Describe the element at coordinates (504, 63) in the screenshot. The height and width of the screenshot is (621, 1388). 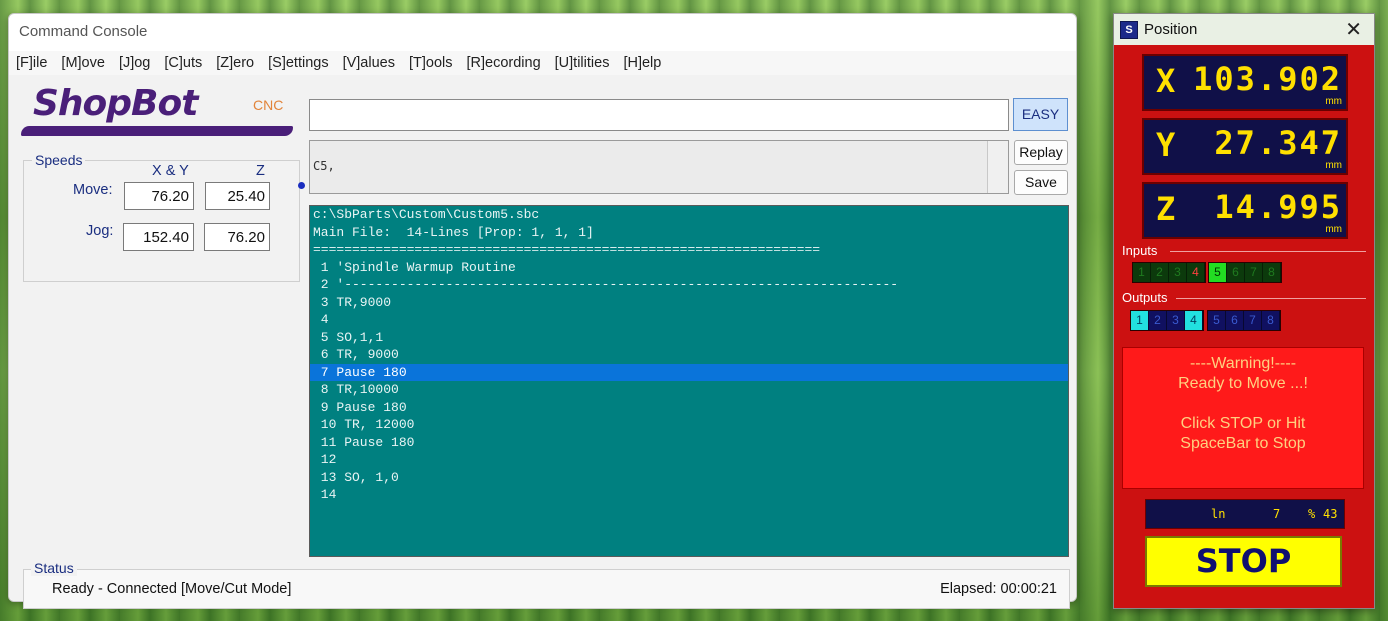
I see `menu-recording: [R]ecording` at that location.